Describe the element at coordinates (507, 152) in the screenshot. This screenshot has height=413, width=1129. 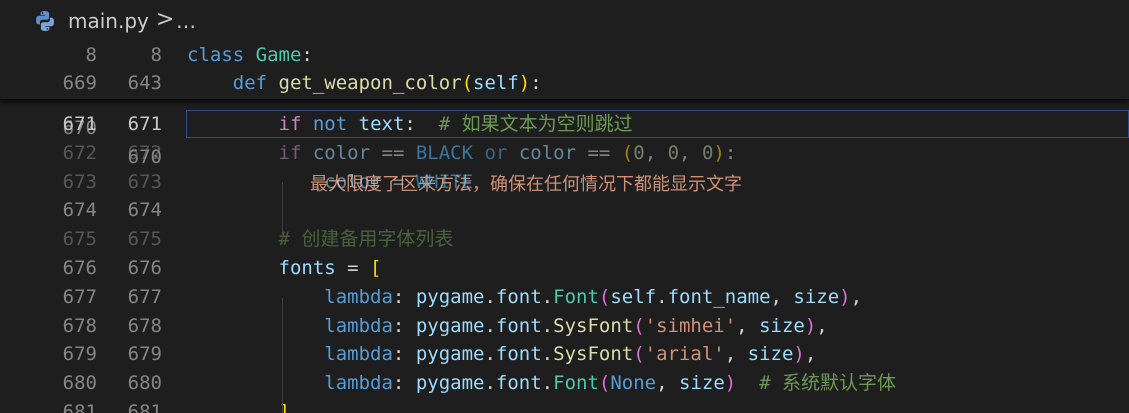
I see `code-text: if color == BLACK or color == (0, 0, 0):` at that location.